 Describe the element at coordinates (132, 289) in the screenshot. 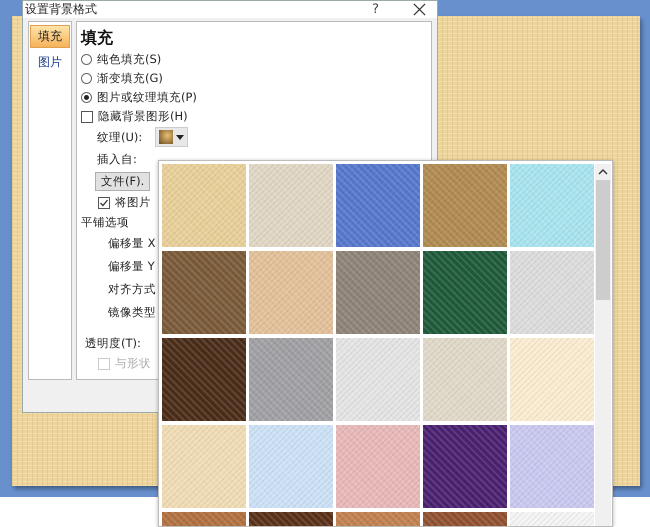

I see `field-label: 对齐方式` at that location.